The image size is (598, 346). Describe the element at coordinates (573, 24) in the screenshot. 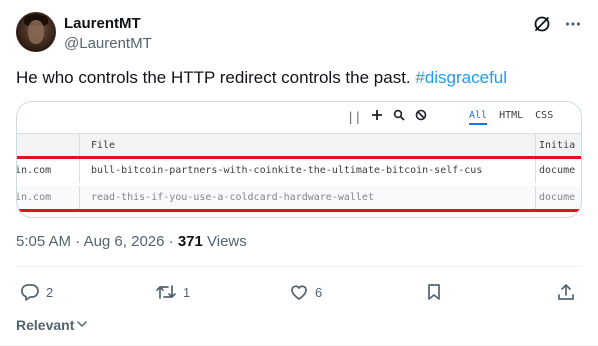

I see `more-icon` at that location.